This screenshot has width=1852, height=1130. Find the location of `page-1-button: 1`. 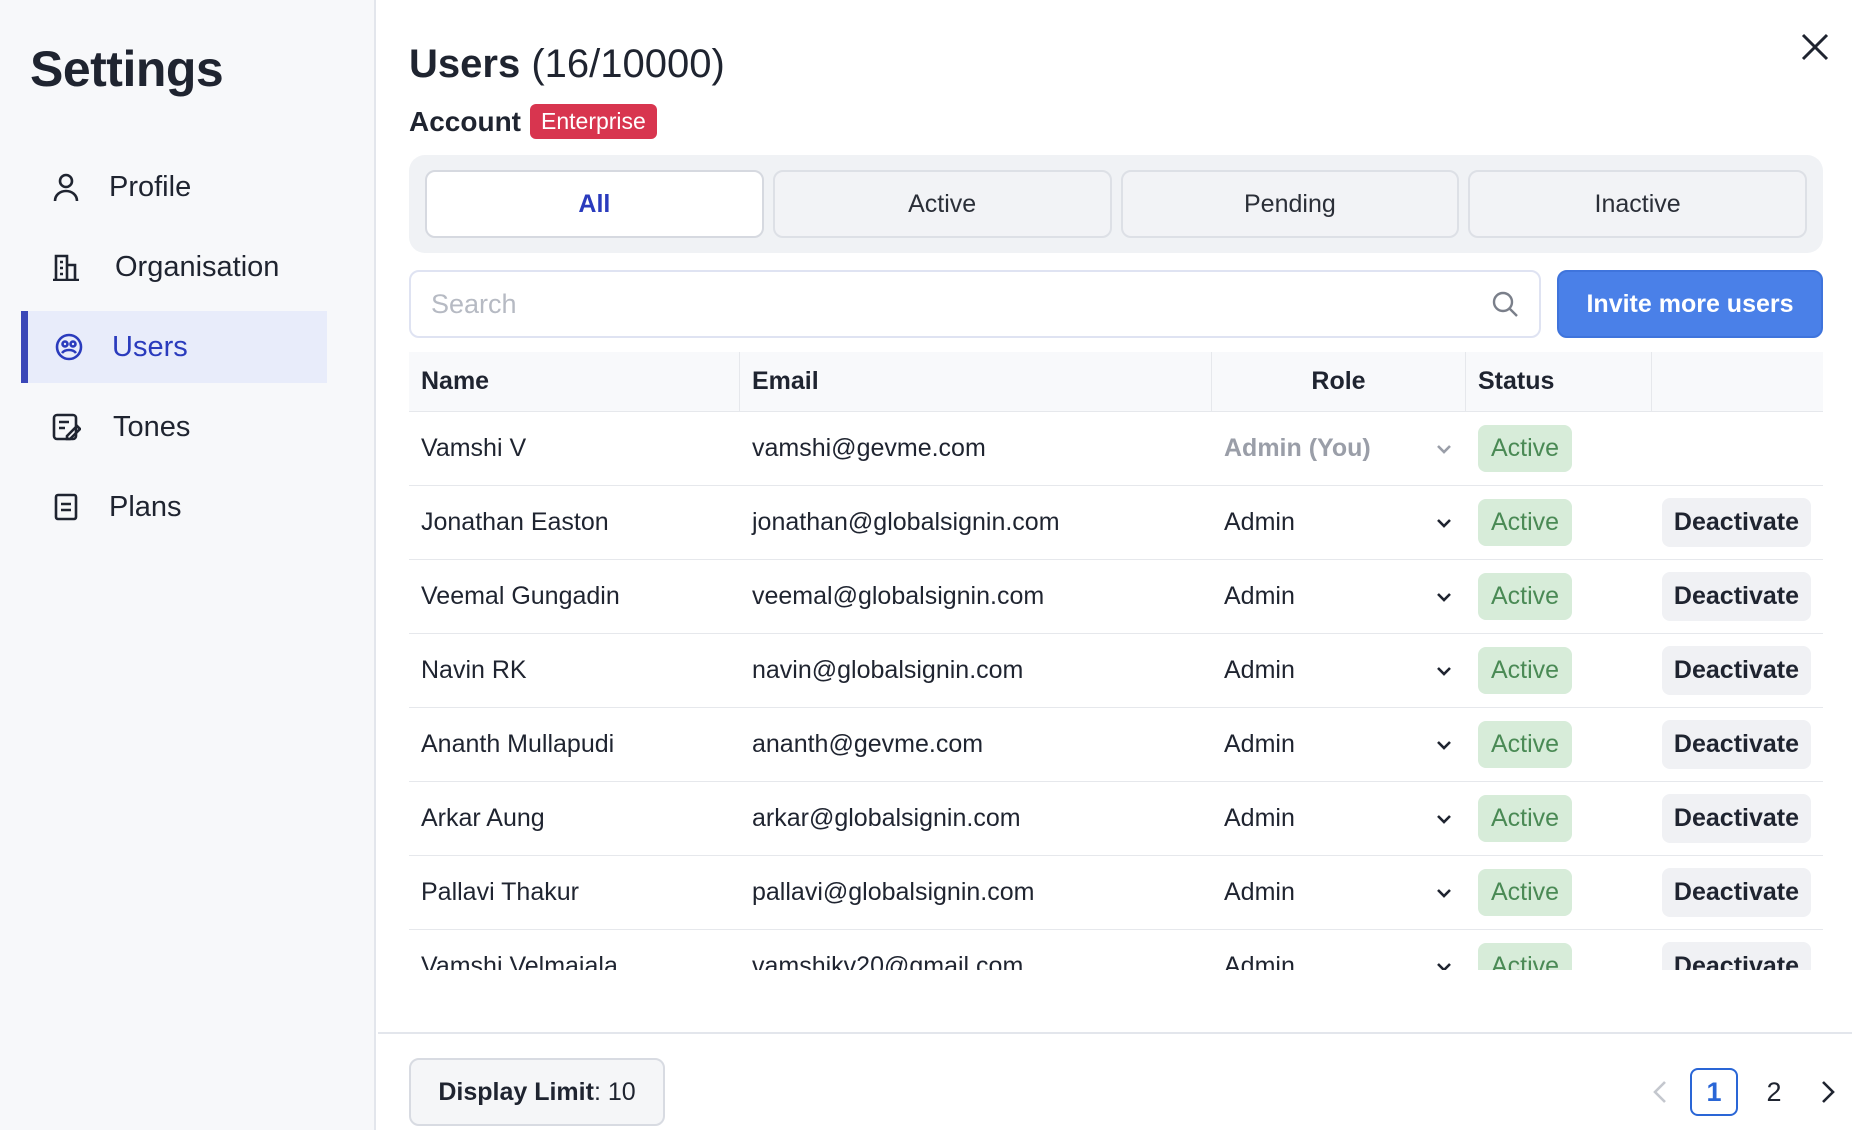

page-1-button: 1 is located at coordinates (1714, 1092).